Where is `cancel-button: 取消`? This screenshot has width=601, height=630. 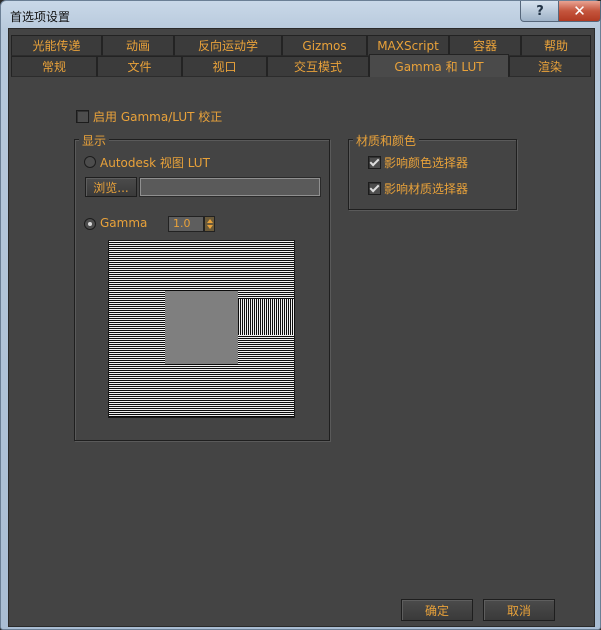
cancel-button: 取消 is located at coordinates (519, 610).